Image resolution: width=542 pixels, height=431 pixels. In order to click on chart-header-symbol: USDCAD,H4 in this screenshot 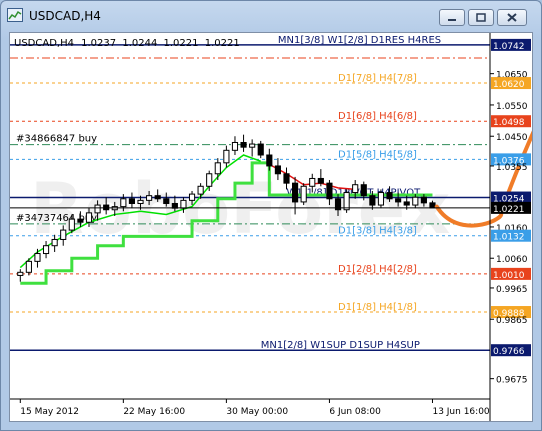, I will do `click(44, 43)`.